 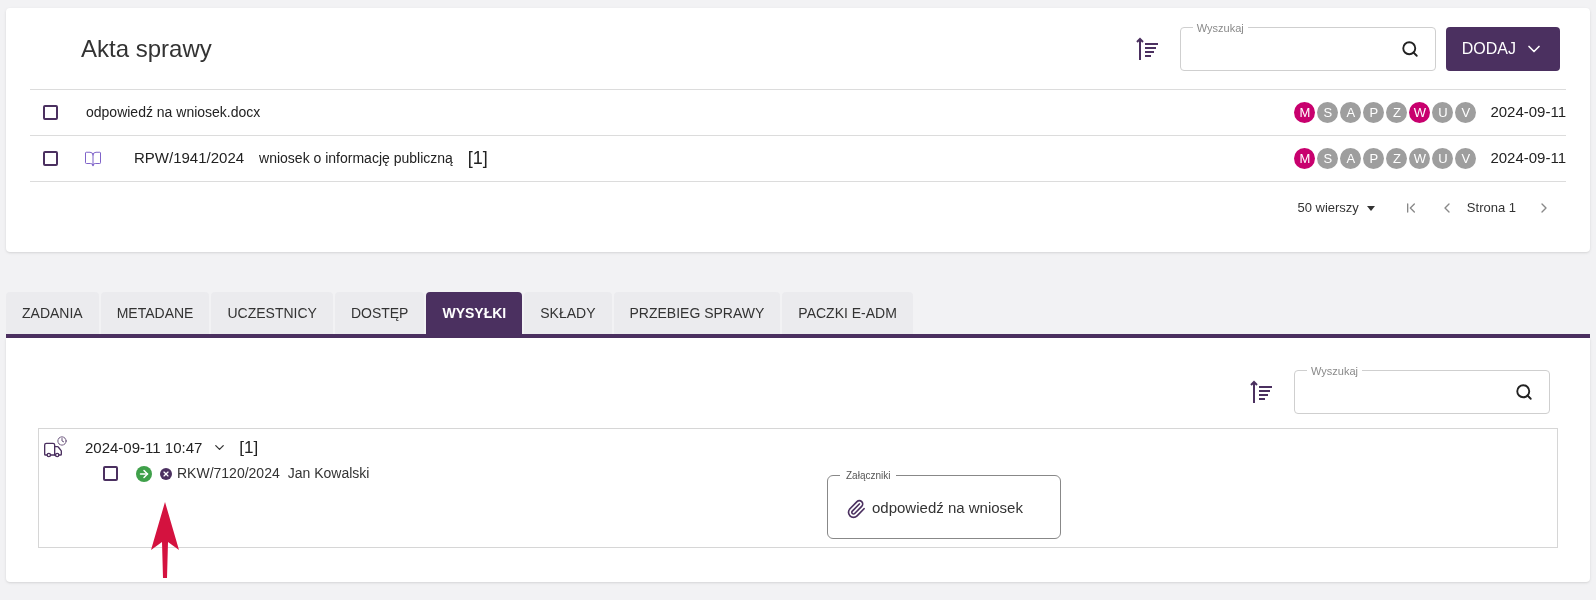 What do you see at coordinates (379, 313) in the screenshot?
I see `tab: DOSTĘP` at bounding box center [379, 313].